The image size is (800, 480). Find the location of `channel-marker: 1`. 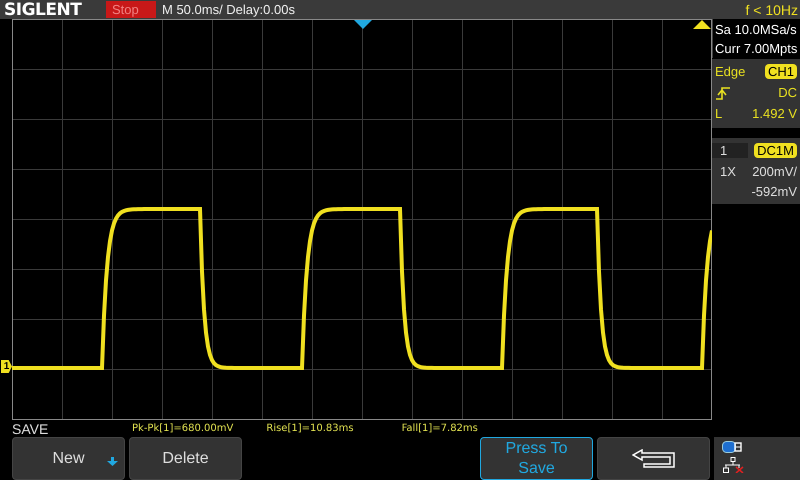

channel-marker: 1 is located at coordinates (6, 366).